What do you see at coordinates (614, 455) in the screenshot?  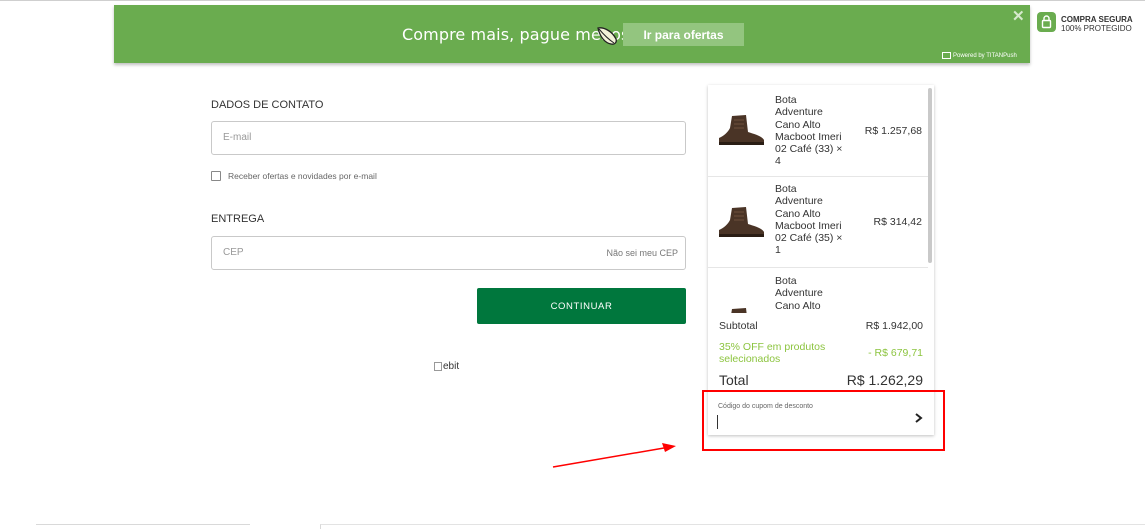 I see `annotation-arrow-icon` at bounding box center [614, 455].